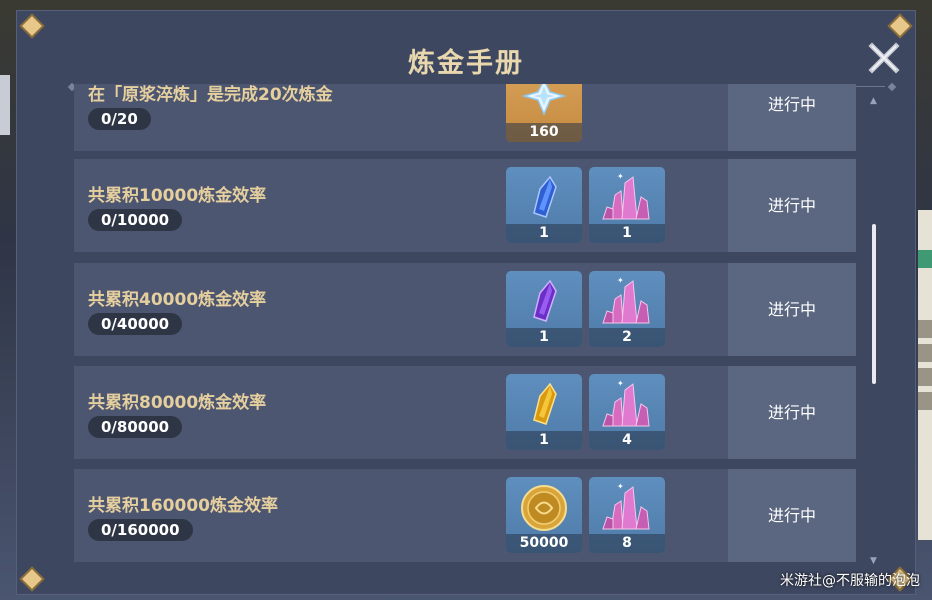 The width and height of the screenshot is (932, 600). I want to click on close-icon, so click(884, 58).